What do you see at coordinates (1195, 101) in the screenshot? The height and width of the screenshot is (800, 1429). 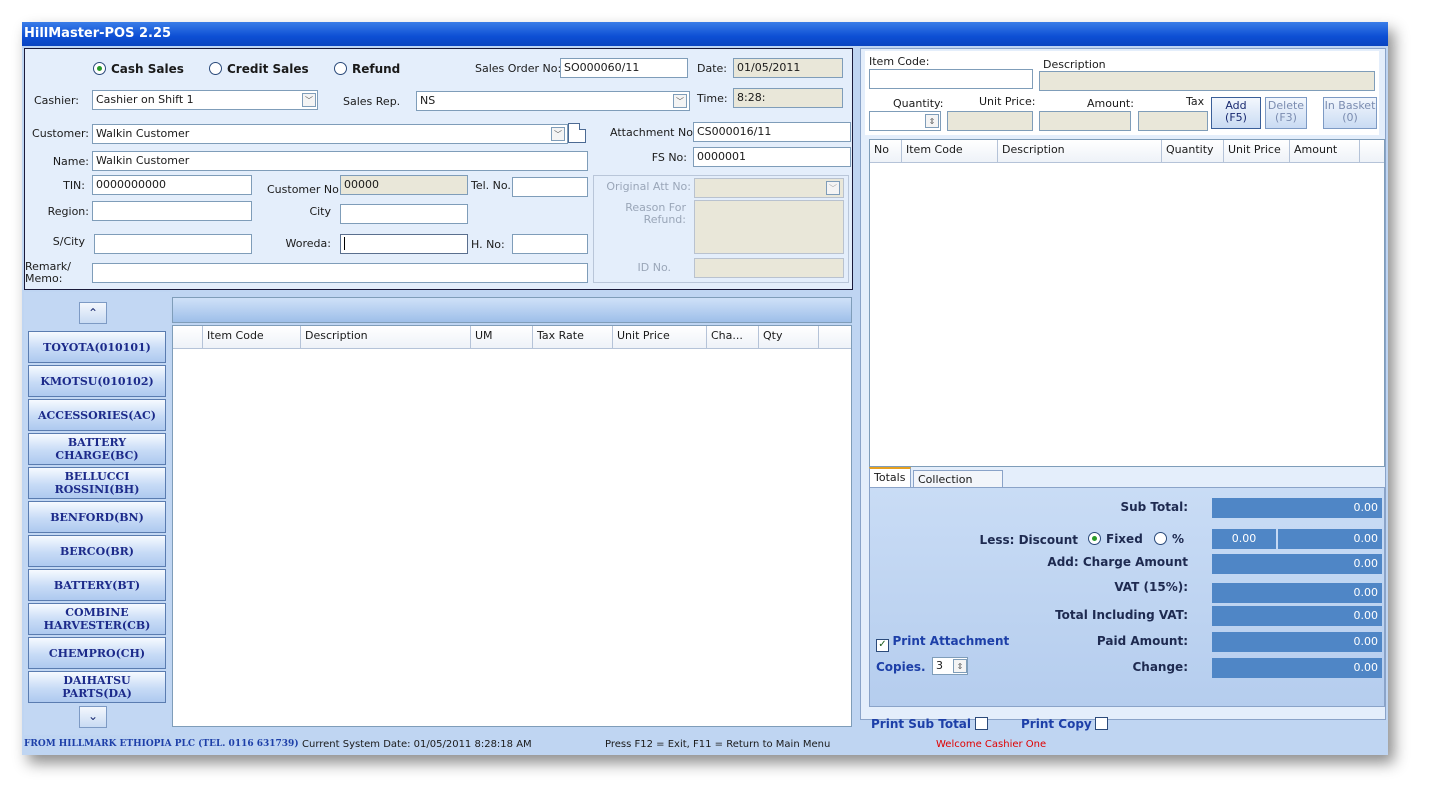 I see `tax-label: Tax` at bounding box center [1195, 101].